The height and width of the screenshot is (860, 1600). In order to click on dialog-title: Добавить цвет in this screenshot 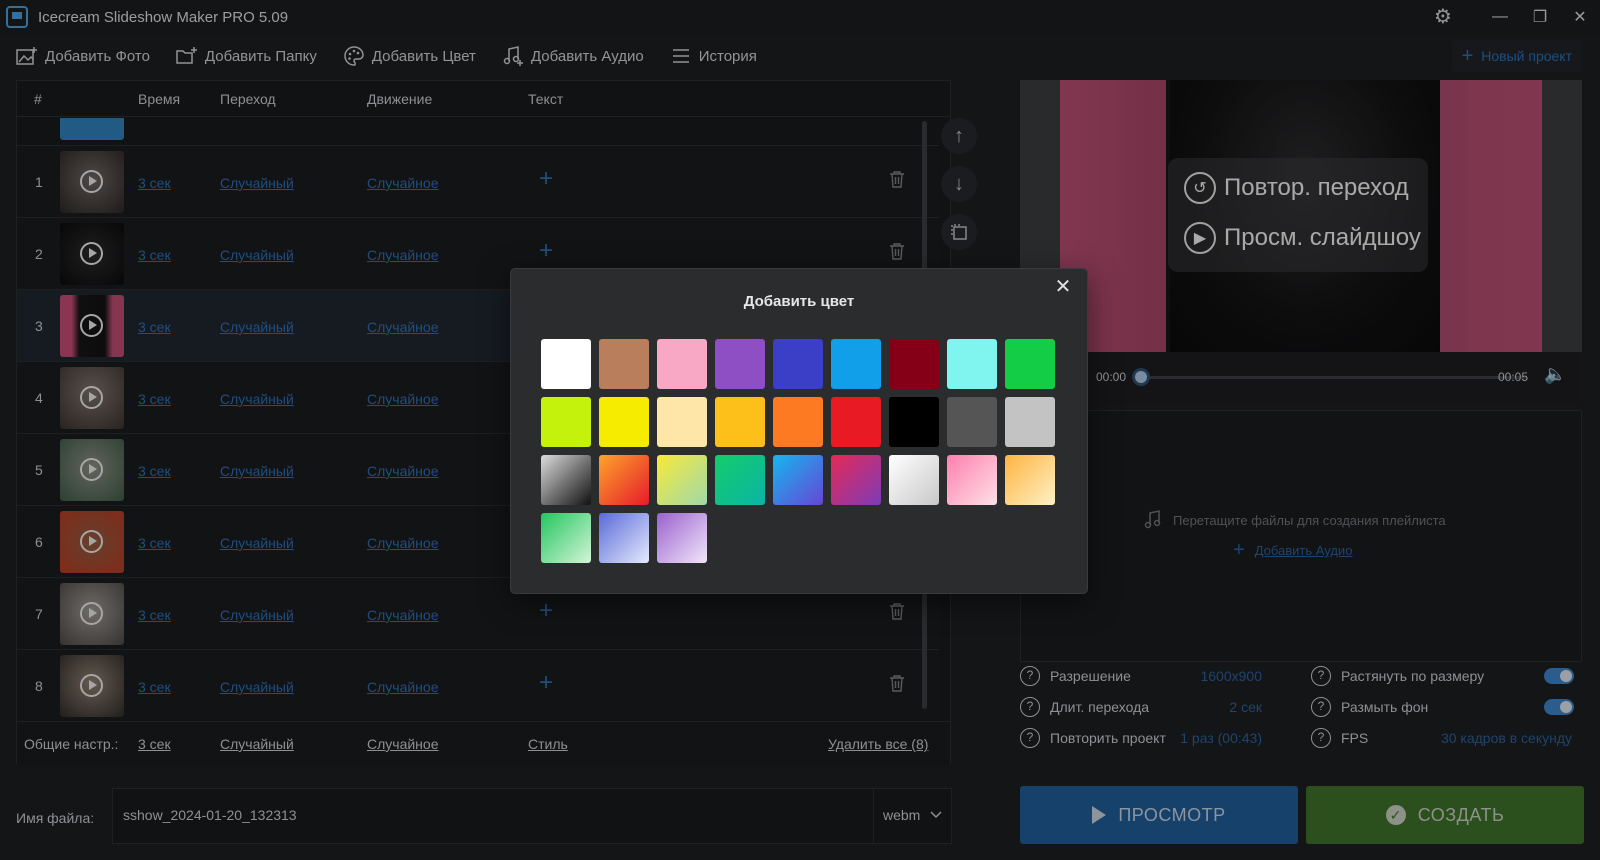, I will do `click(799, 301)`.